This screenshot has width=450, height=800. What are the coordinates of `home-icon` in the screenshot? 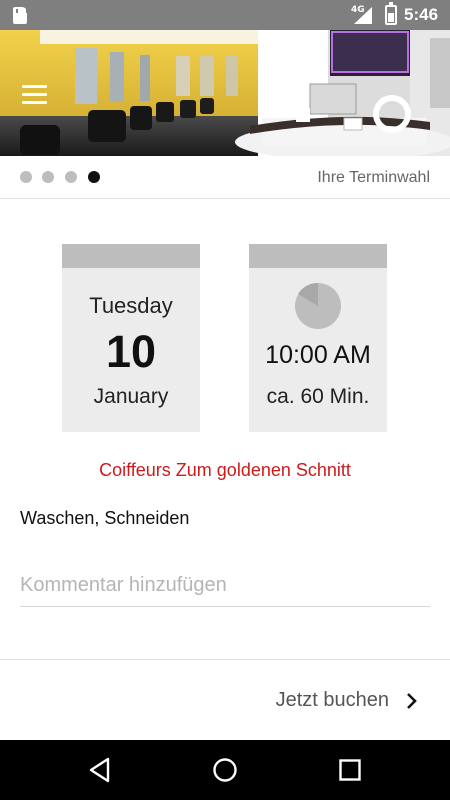 It's located at (225, 770).